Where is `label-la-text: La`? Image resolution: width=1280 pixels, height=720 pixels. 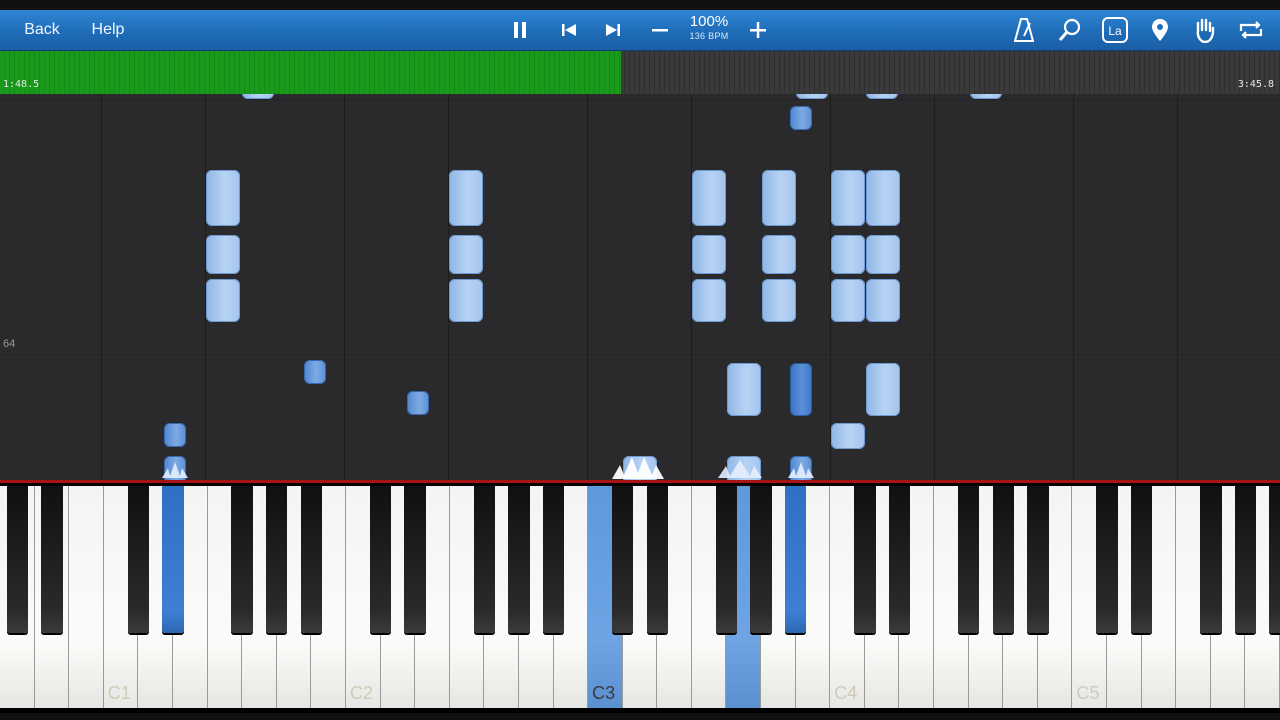 label-la-text: La is located at coordinates (1115, 31).